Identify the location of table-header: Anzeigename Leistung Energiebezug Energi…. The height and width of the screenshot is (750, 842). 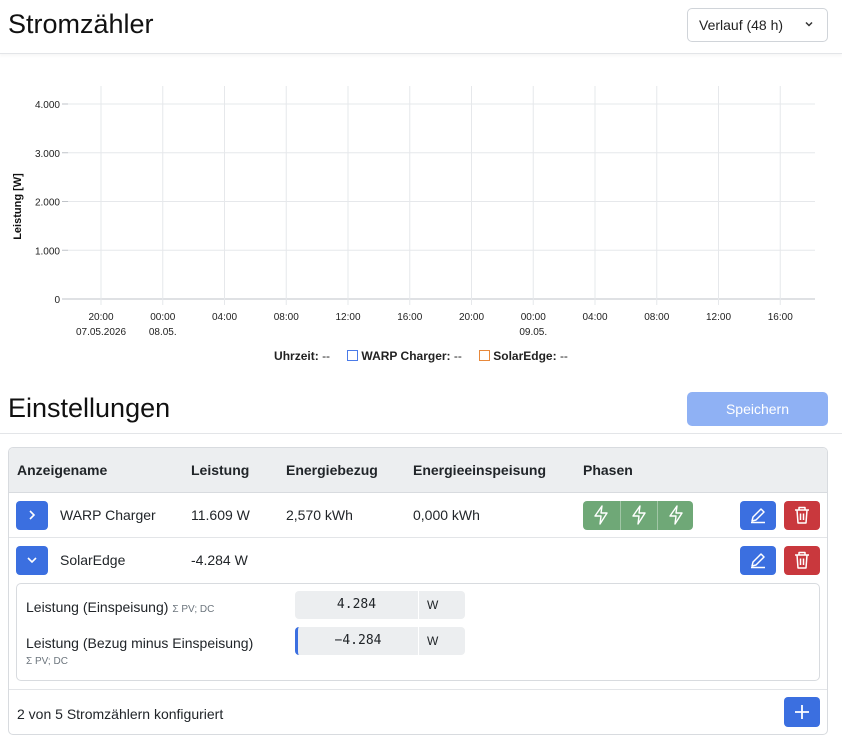
(418, 470).